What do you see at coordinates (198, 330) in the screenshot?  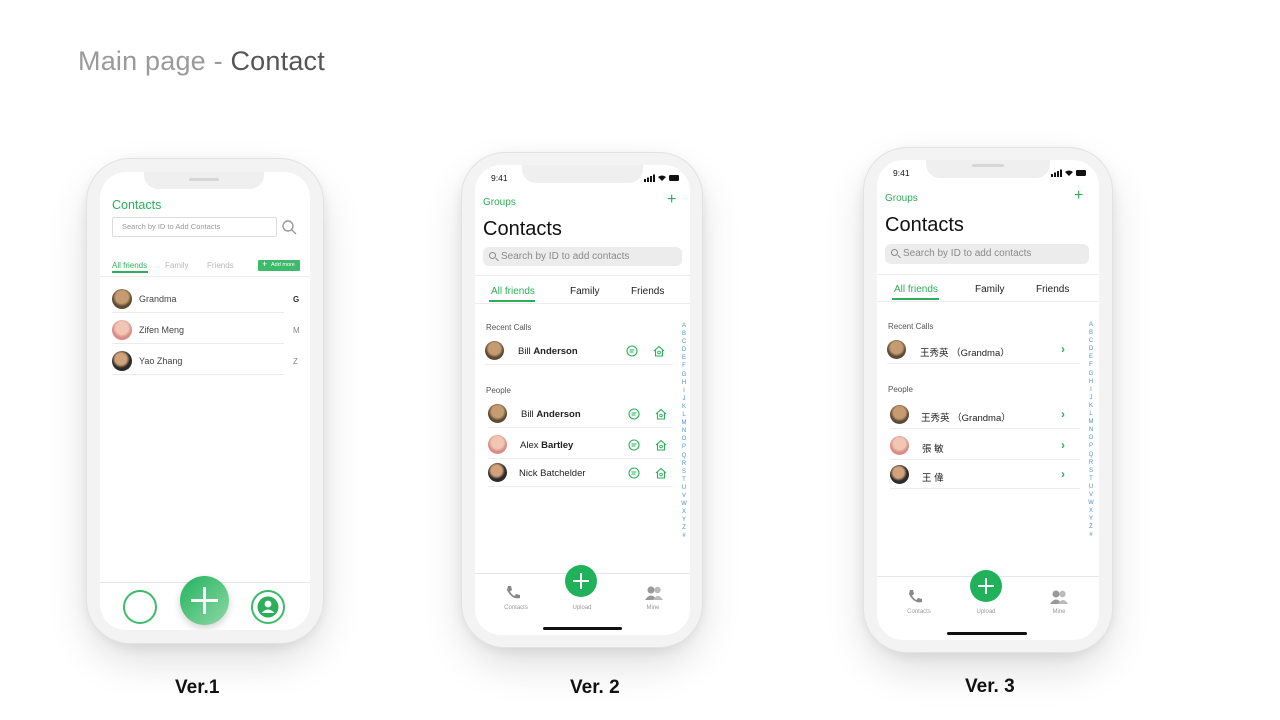 I see `list-item: Zifen Meng` at bounding box center [198, 330].